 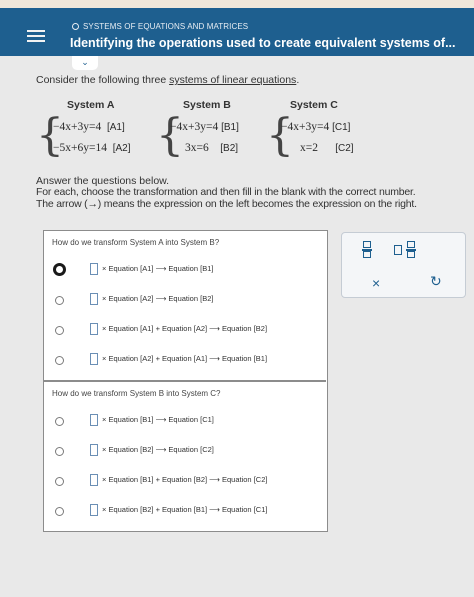 What do you see at coordinates (327, 148) in the screenshot?
I see `system-c-eq2: x=2 [C2]` at bounding box center [327, 148].